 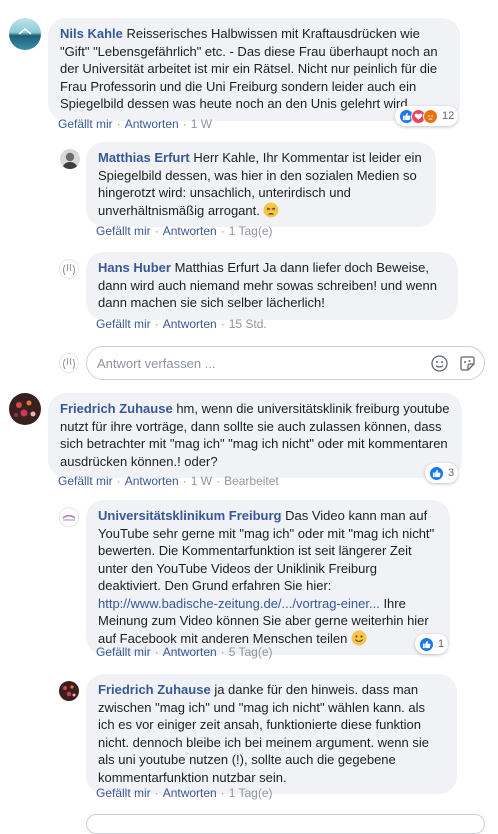 What do you see at coordinates (91, 33) in the screenshot?
I see `comment-author: Nils Kahle` at bounding box center [91, 33].